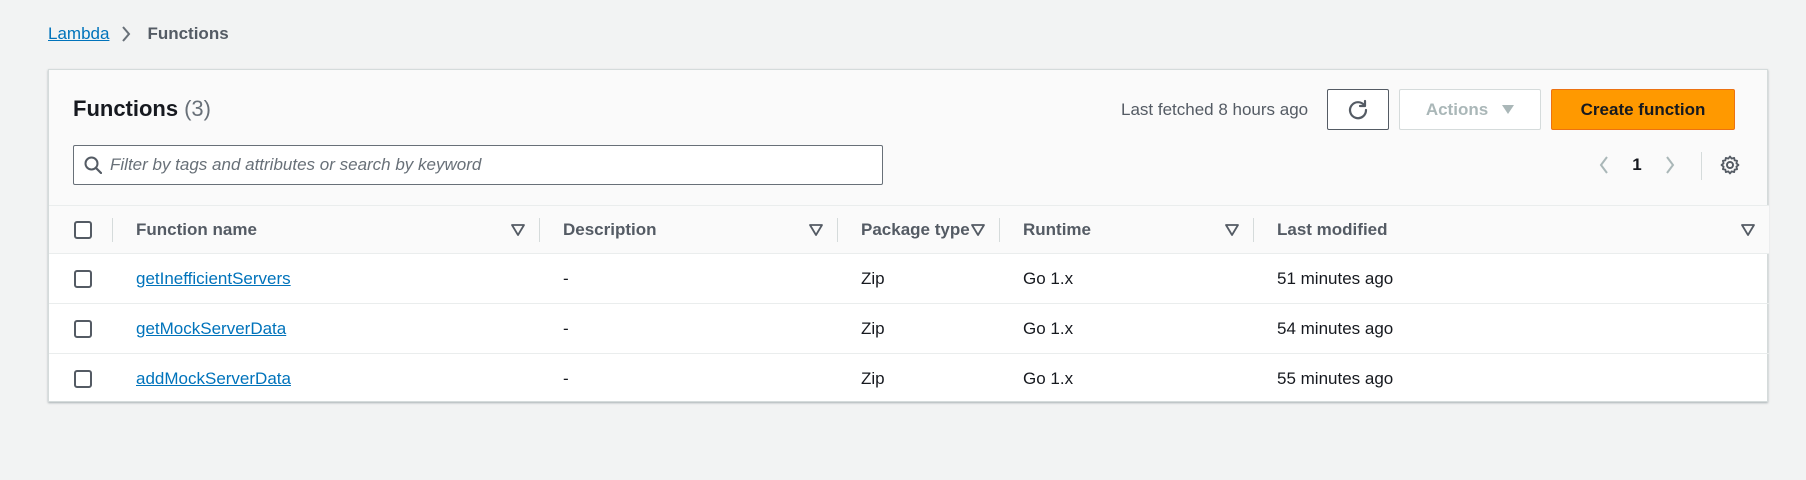  I want to click on last-modified-cell: 54 minutes ago, so click(1335, 328).